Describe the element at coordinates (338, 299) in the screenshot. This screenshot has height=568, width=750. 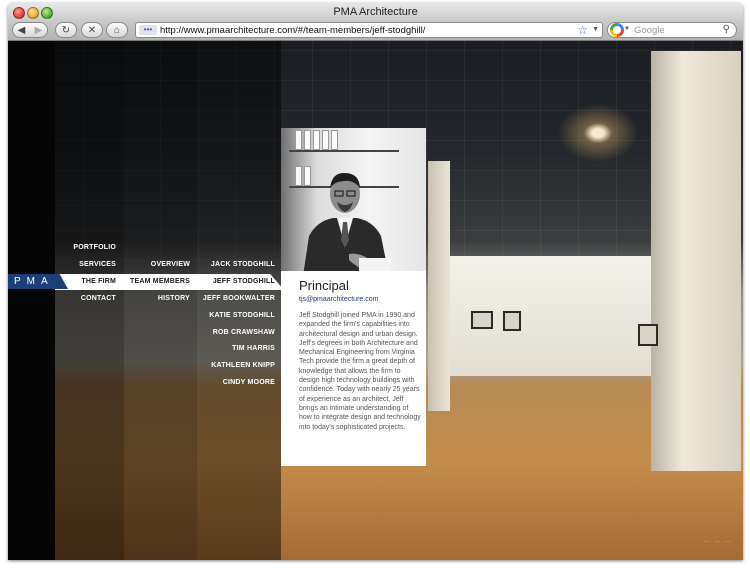
I see `profile-email-link: tjs@pmaarchitecture.com` at that location.